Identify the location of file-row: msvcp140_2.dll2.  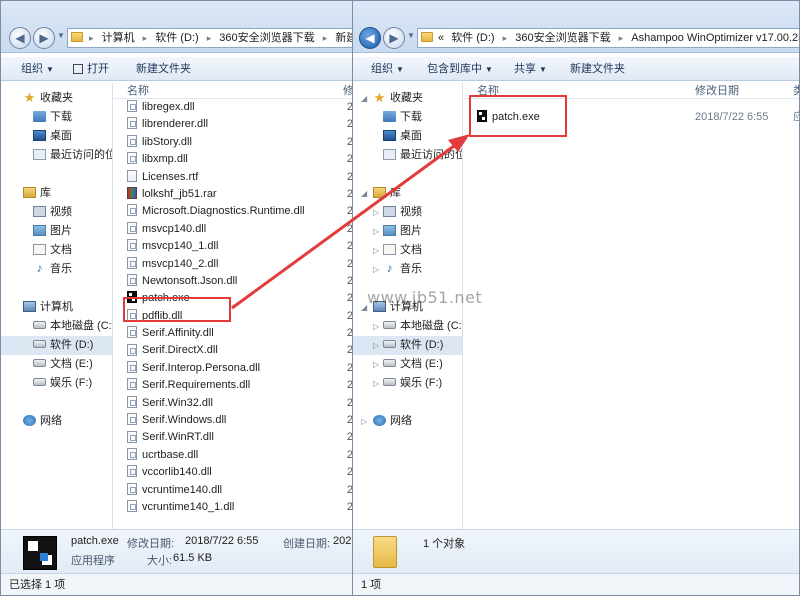
(239, 264).